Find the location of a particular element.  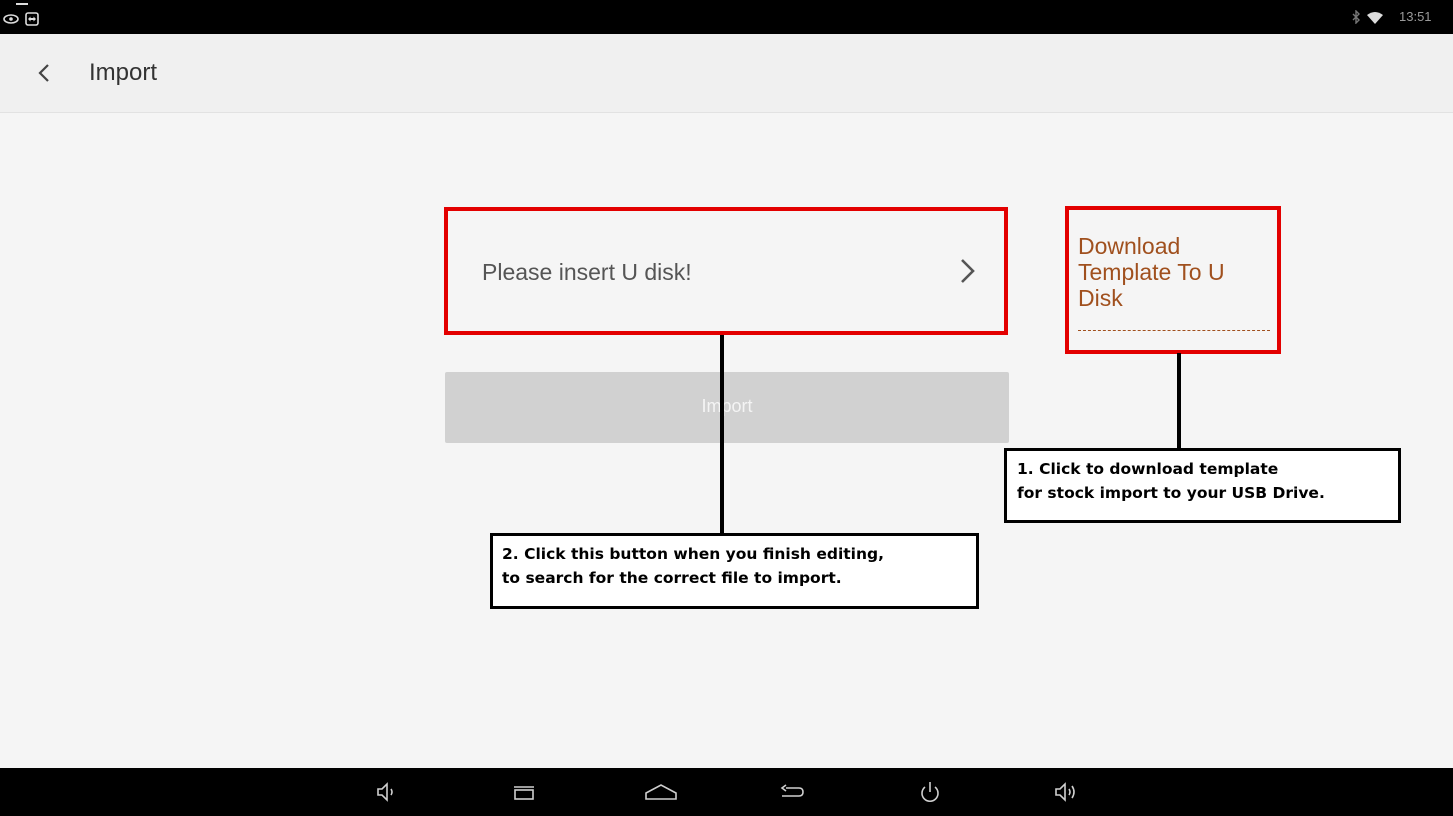

teamviewer-icon is located at coordinates (32, 19).